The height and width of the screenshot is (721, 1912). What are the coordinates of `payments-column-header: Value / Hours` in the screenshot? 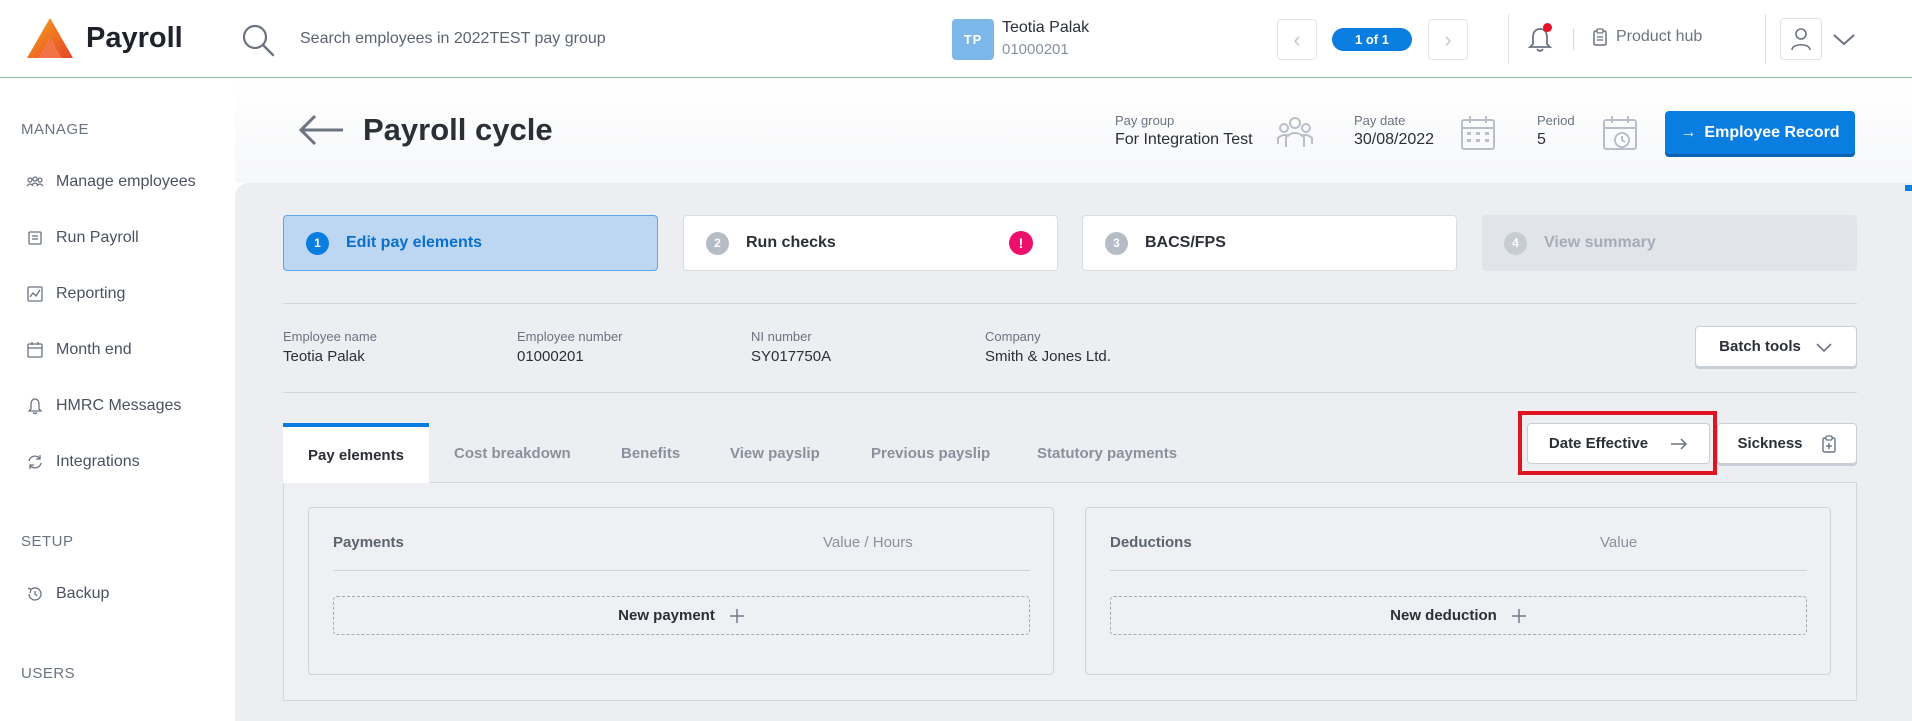 It's located at (868, 542).